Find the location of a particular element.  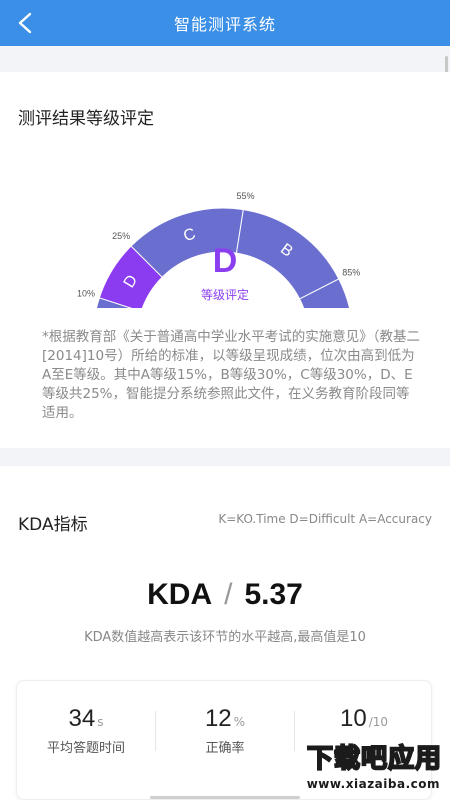

kda-score: KDA / 5.37 is located at coordinates (225, 595).